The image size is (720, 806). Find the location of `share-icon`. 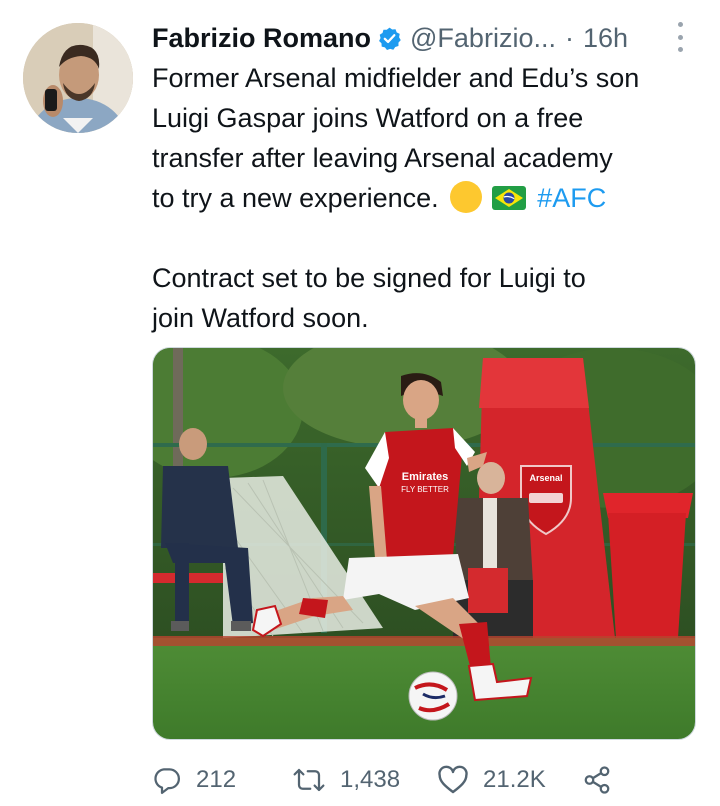

share-icon is located at coordinates (597, 780).